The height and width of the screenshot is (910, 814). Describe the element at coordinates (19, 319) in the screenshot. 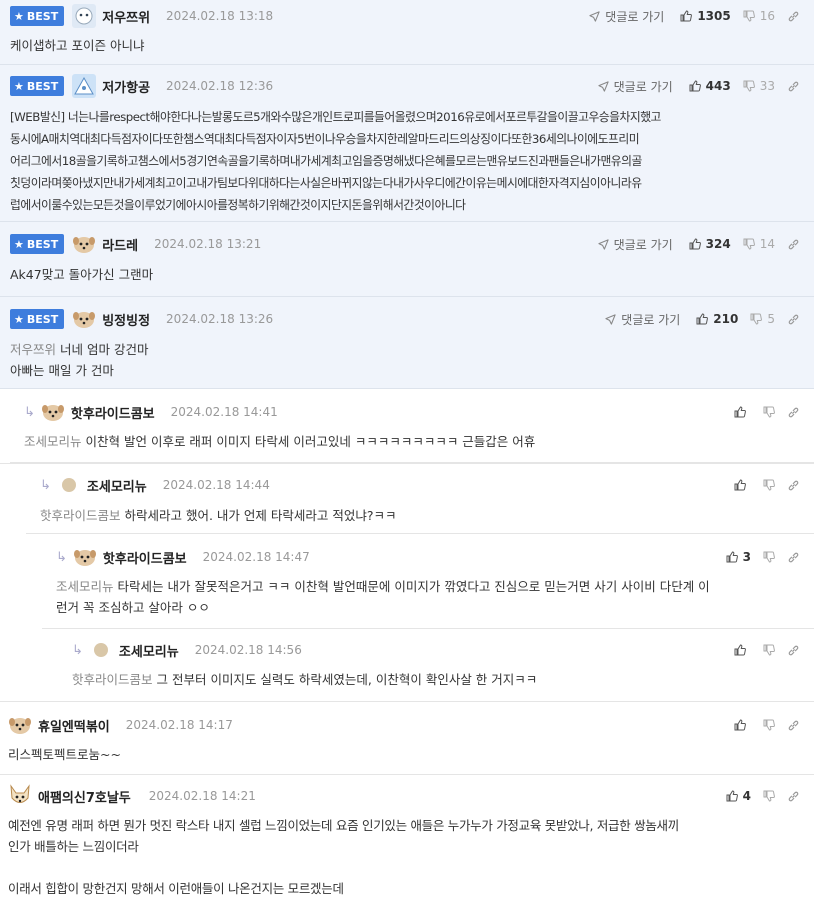

I see `star-icon: ★` at that location.